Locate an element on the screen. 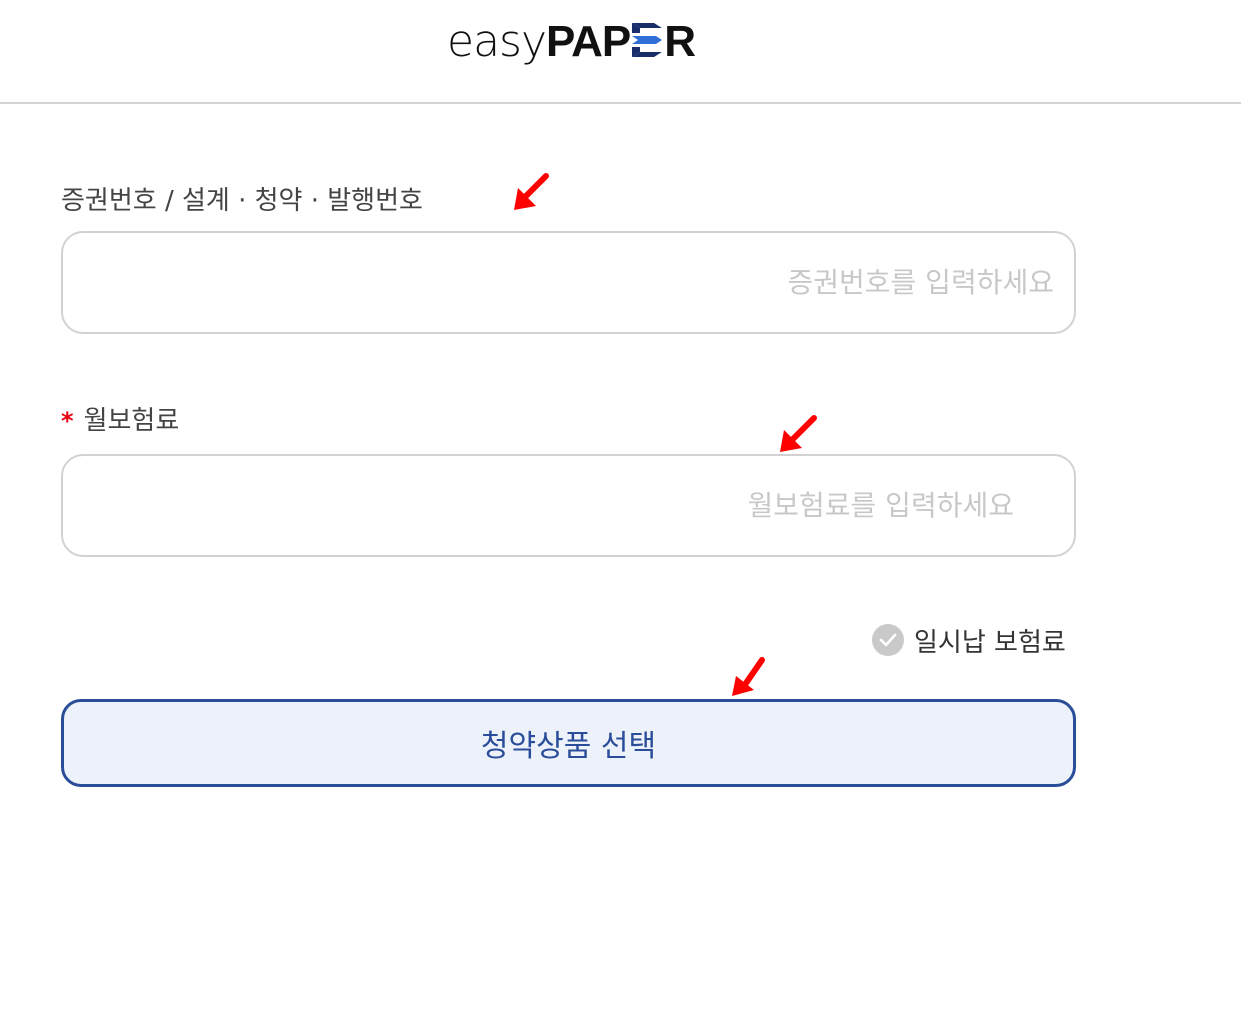 The height and width of the screenshot is (1018, 1241). monthly-premium-field is located at coordinates (568, 505).